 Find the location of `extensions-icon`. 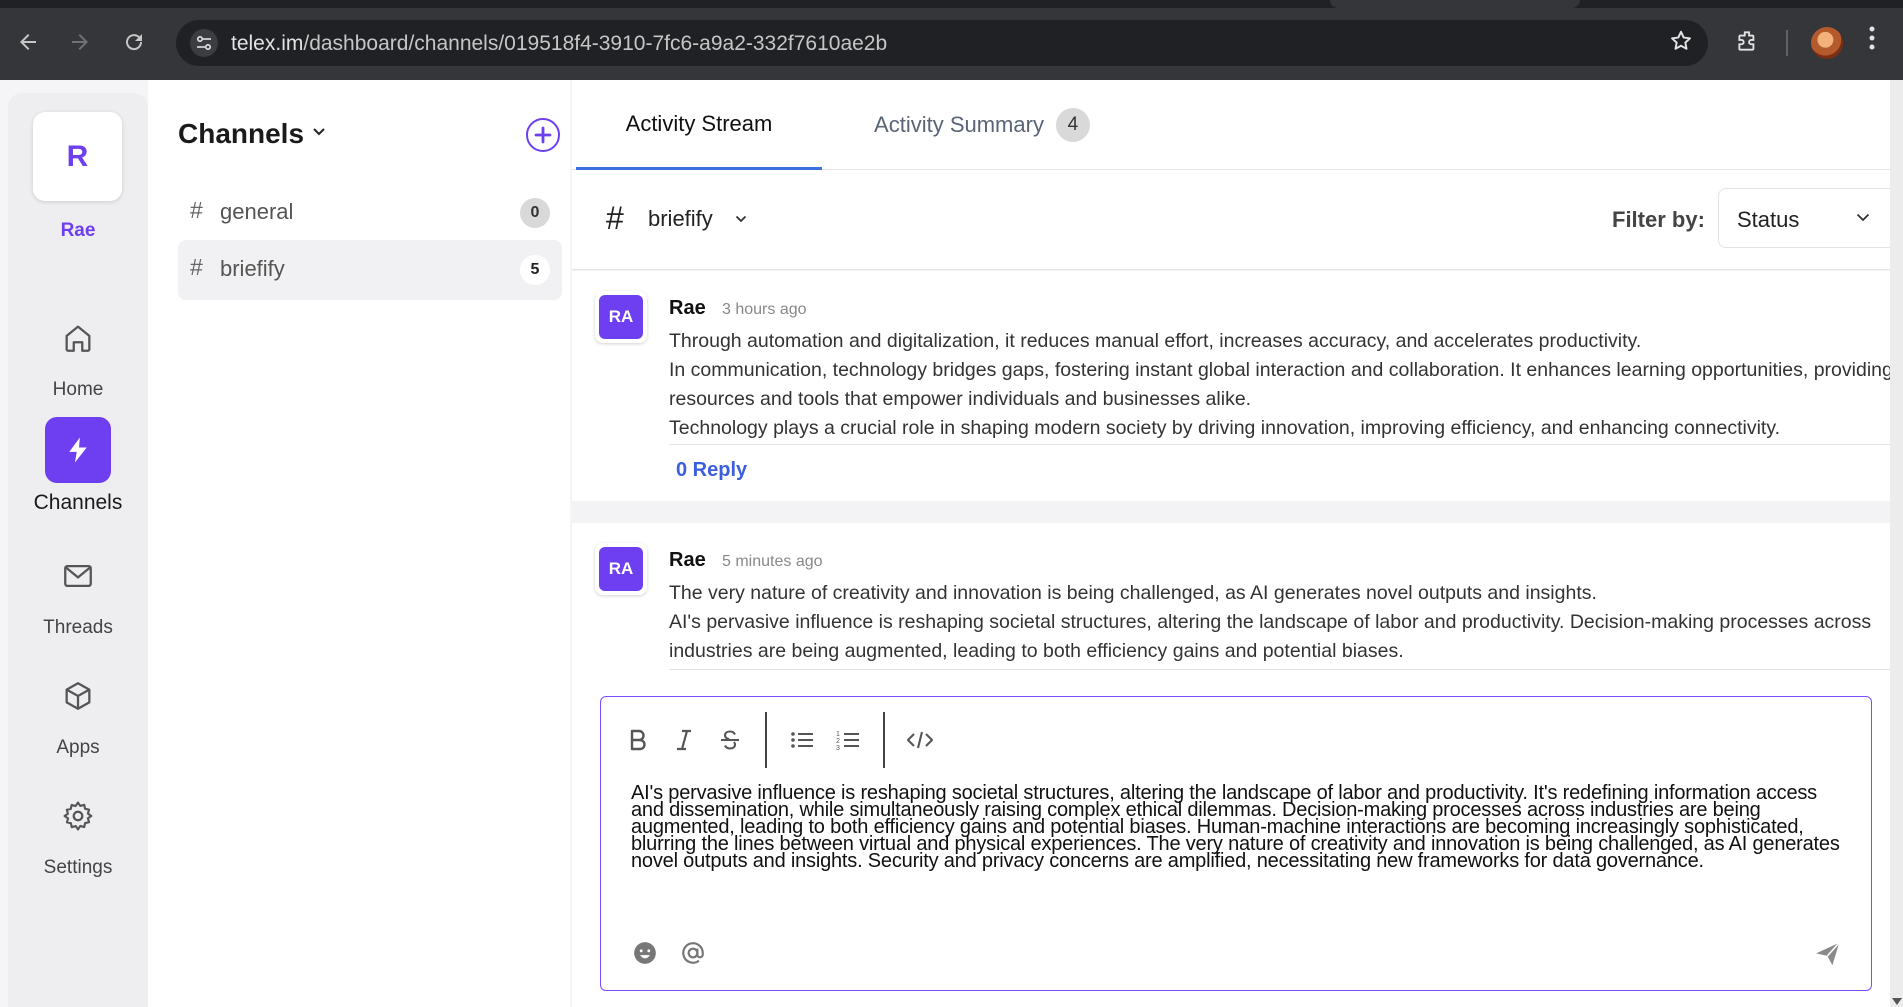

extensions-icon is located at coordinates (1748, 41).